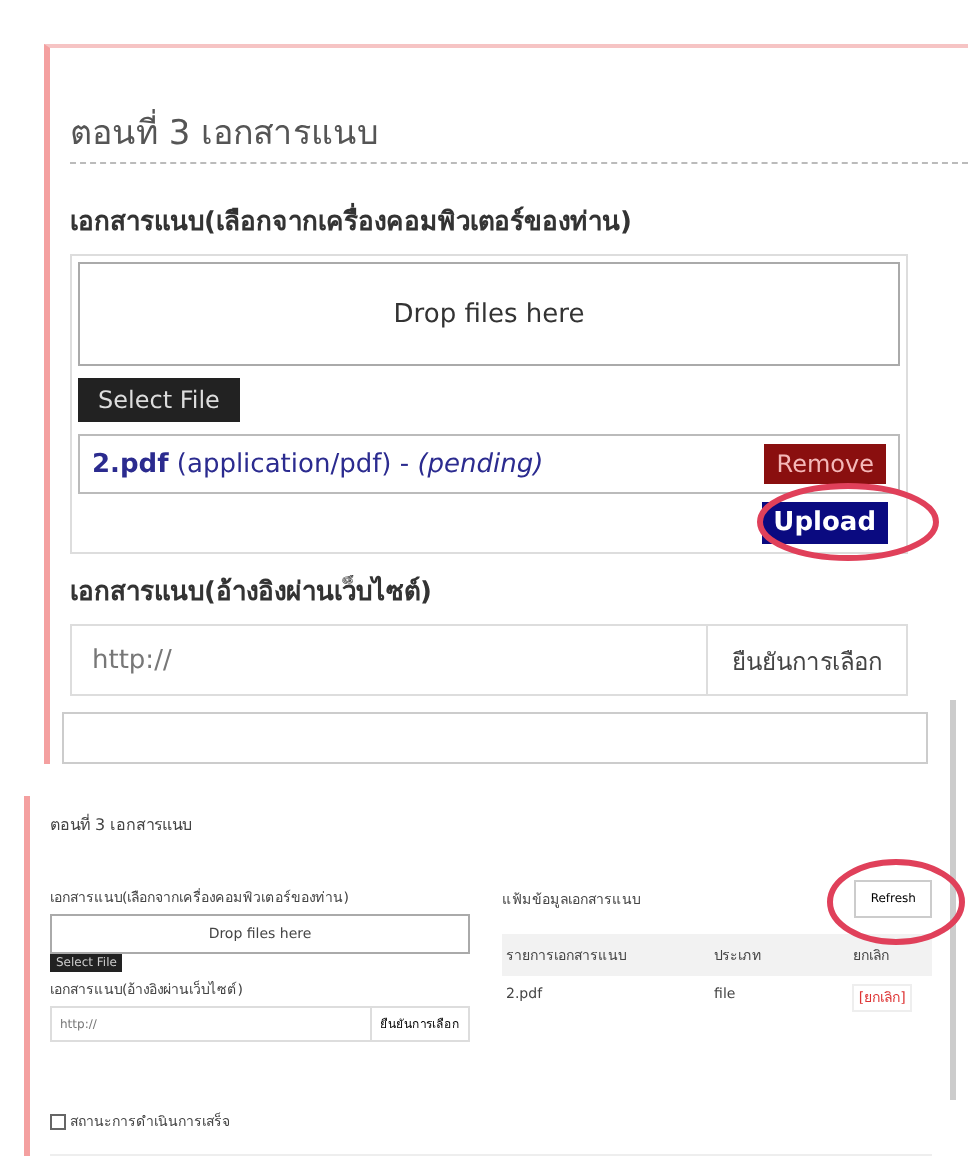  I want to click on scrollbar, so click(953, 900).